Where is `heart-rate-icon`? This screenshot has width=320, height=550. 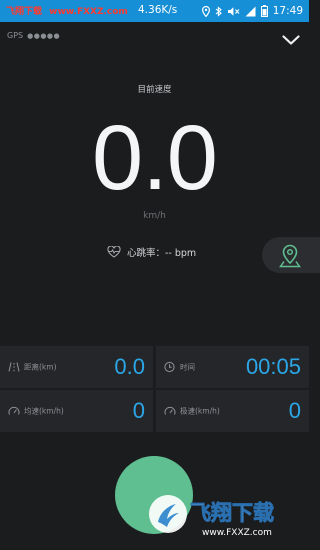
heart-rate-icon is located at coordinates (114, 252).